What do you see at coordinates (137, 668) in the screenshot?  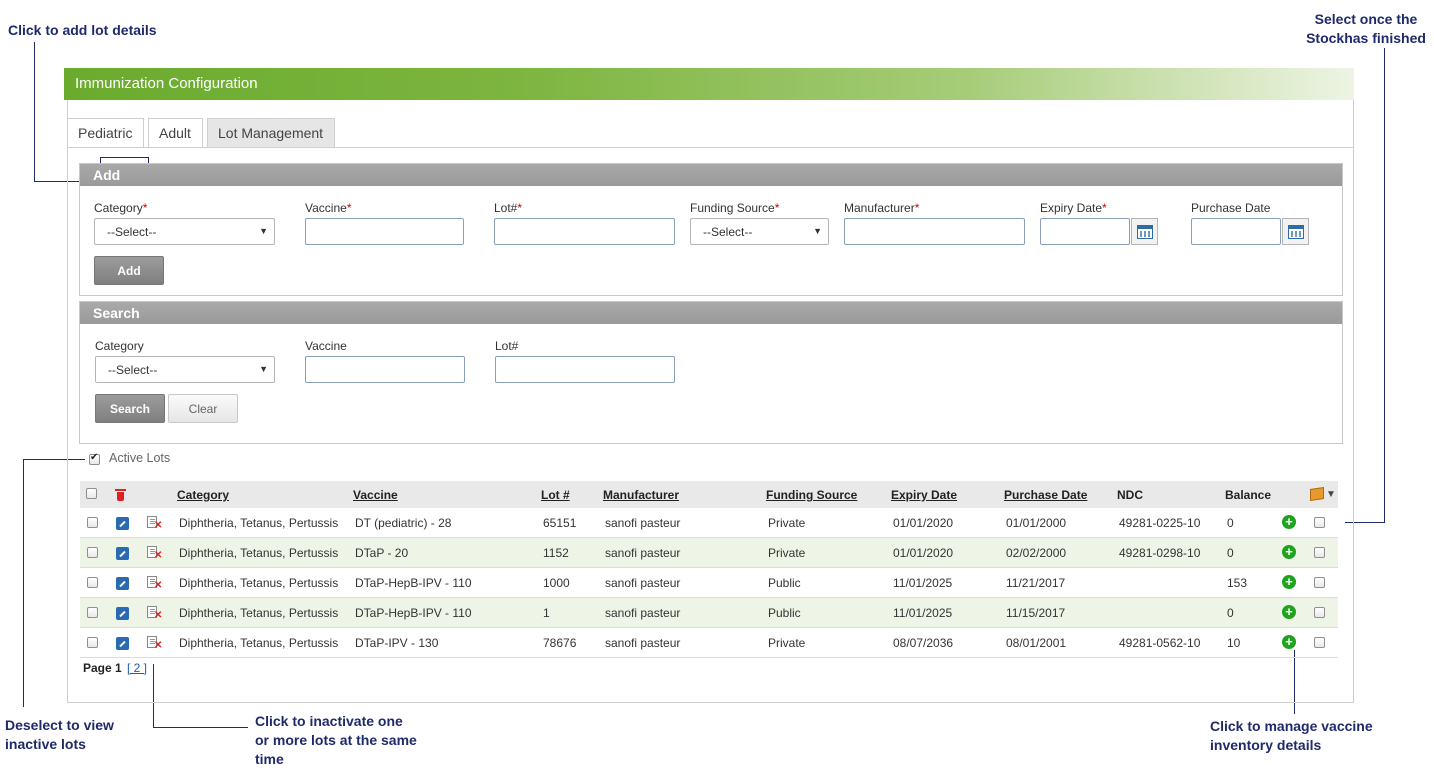 I see `pagination-next-link: [ 2 ]` at bounding box center [137, 668].